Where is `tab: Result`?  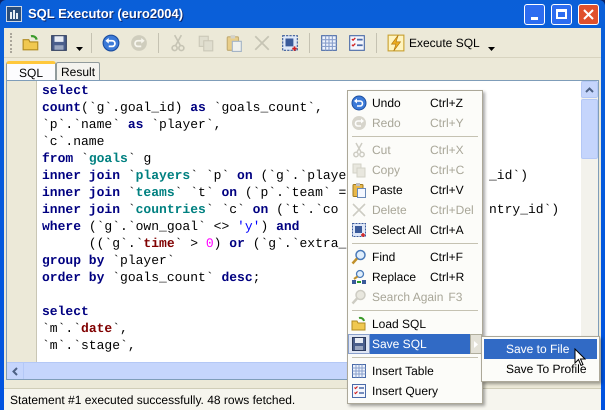
tab: Result is located at coordinates (78, 71).